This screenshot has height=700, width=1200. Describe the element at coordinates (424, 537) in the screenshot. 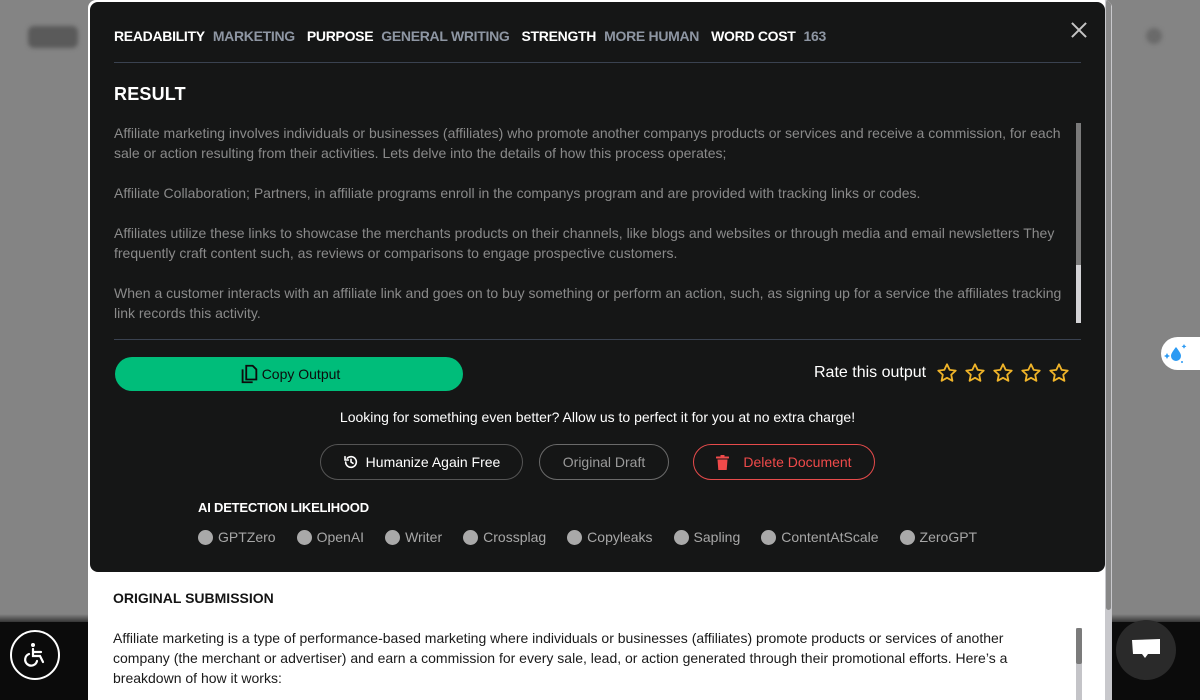

I see `detector-name: Writer` at that location.